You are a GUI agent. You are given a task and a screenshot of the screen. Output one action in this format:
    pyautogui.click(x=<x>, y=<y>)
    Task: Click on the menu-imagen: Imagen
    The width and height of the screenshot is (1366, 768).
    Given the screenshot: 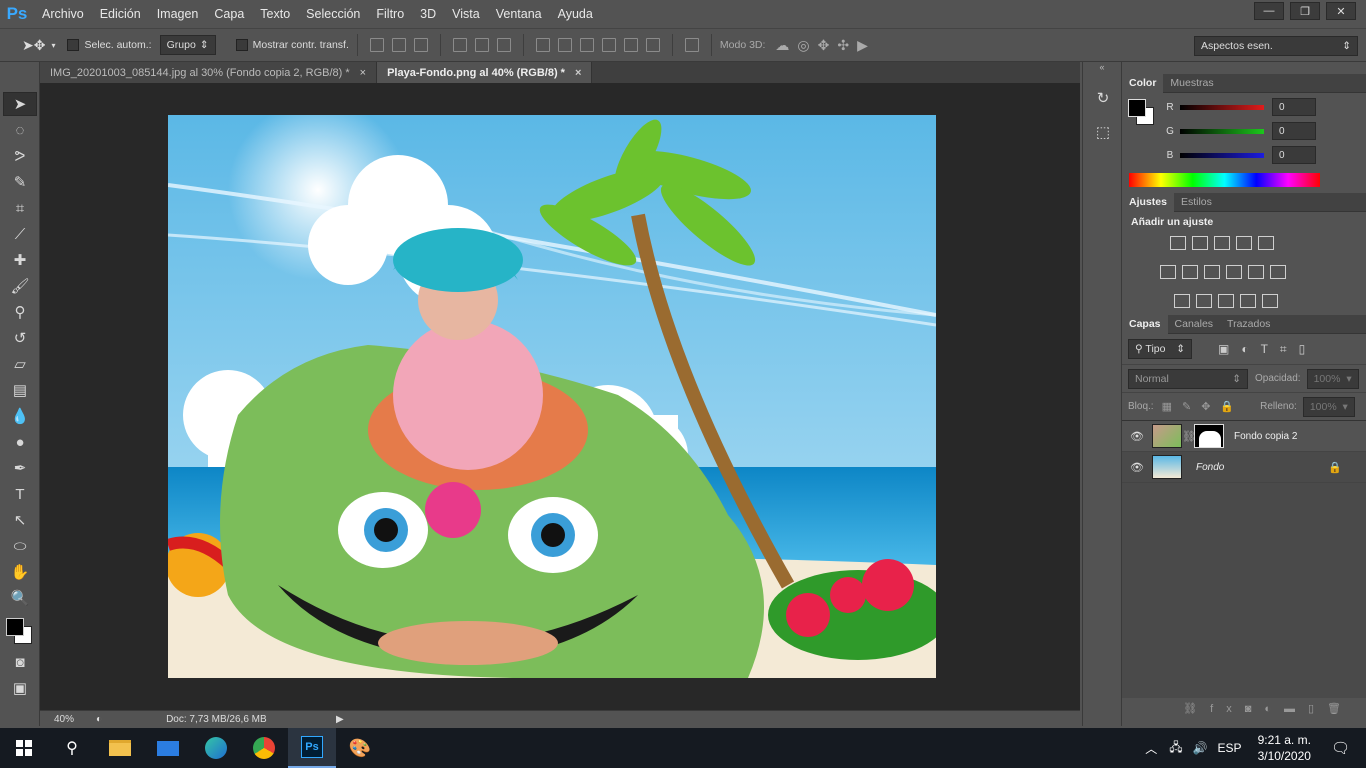 What is the action you would take?
    pyautogui.click(x=178, y=14)
    